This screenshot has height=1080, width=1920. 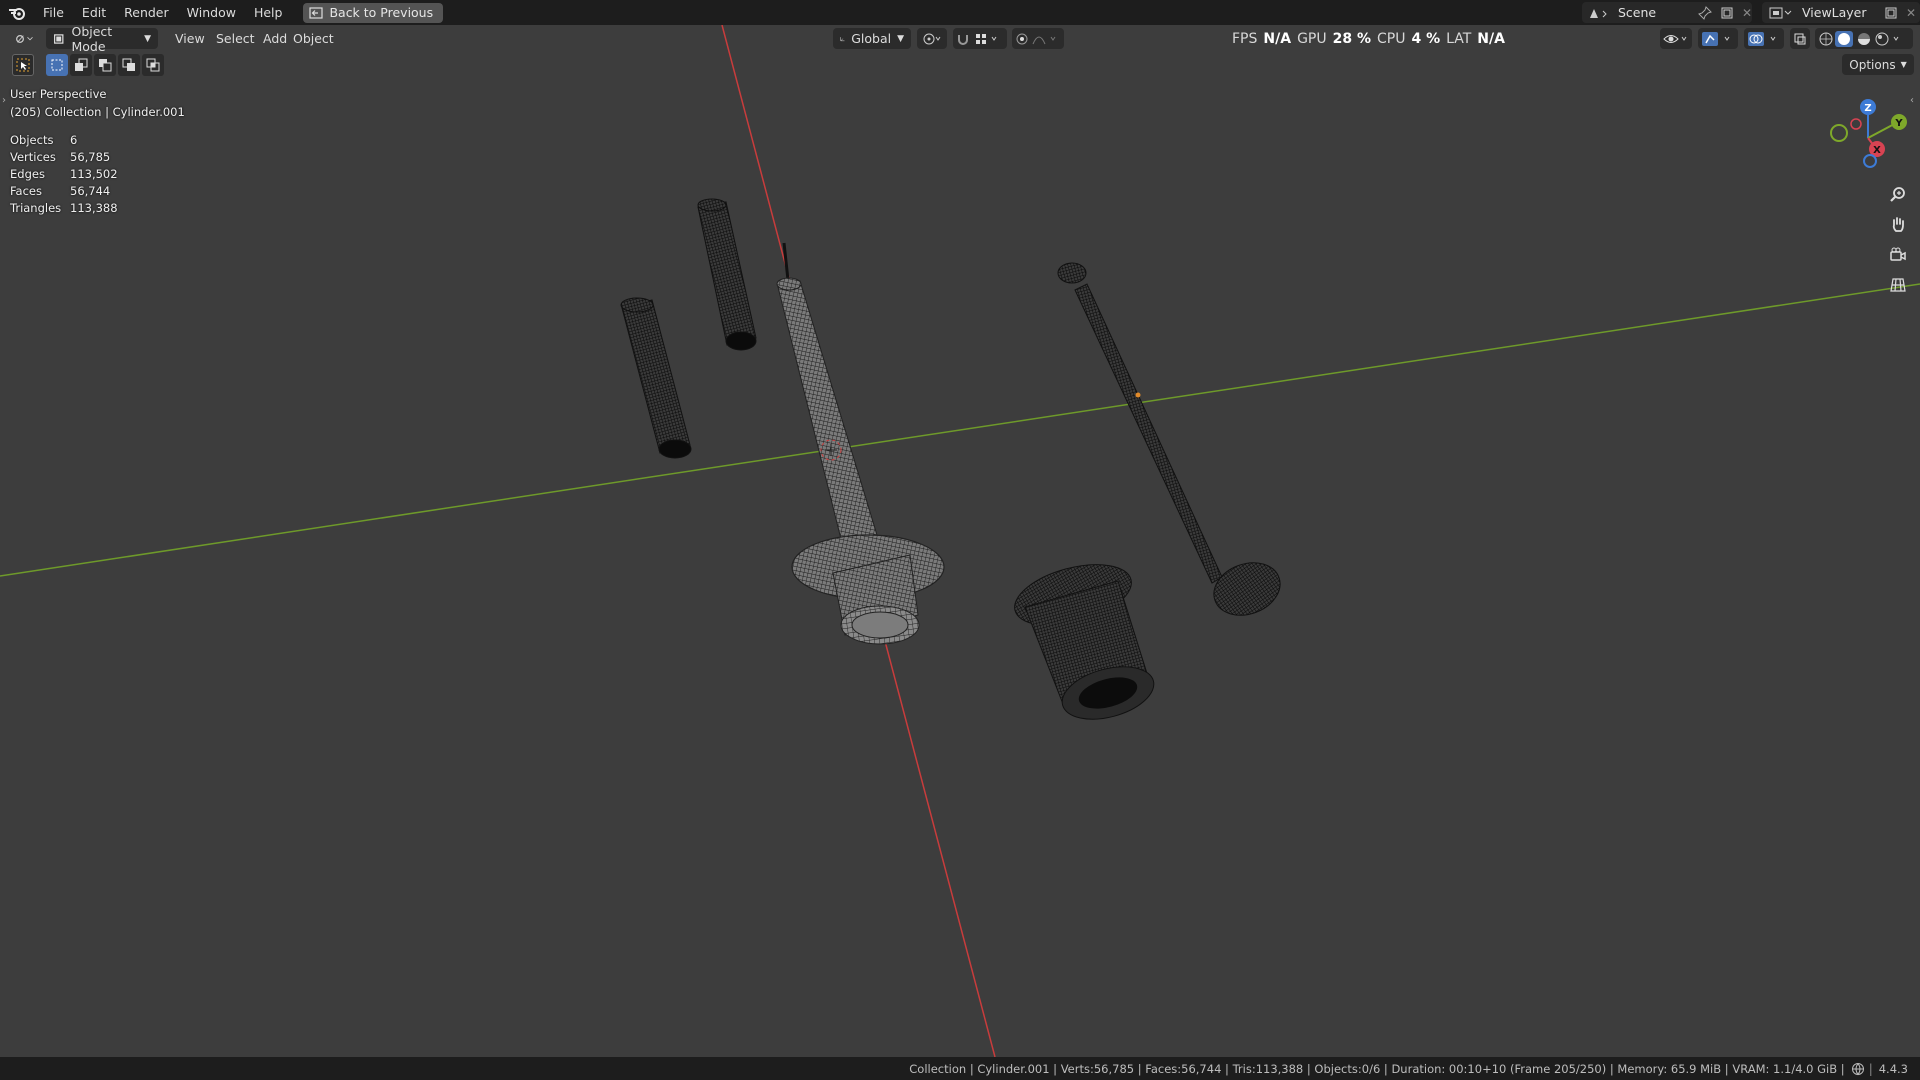 What do you see at coordinates (1800, 38) in the screenshot?
I see `xray-toggle` at bounding box center [1800, 38].